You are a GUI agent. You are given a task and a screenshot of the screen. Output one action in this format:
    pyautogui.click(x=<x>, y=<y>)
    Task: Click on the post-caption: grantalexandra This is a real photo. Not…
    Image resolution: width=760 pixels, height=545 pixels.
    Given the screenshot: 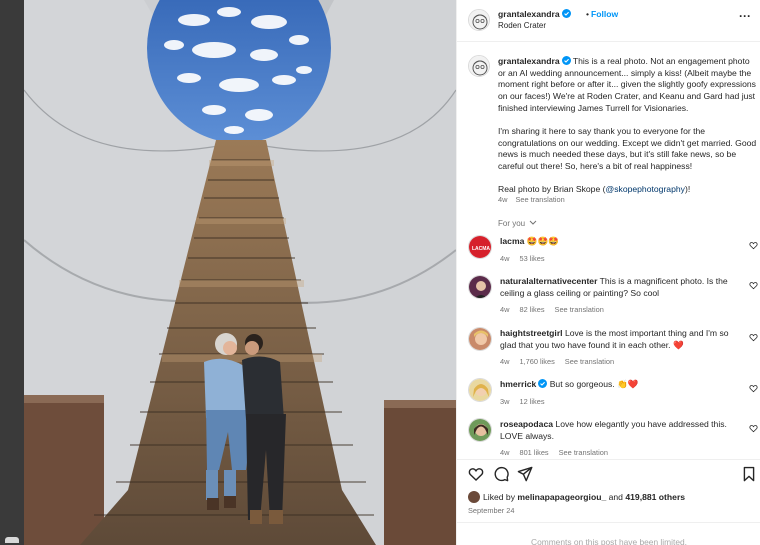 What is the action you would take?
    pyautogui.click(x=628, y=132)
    